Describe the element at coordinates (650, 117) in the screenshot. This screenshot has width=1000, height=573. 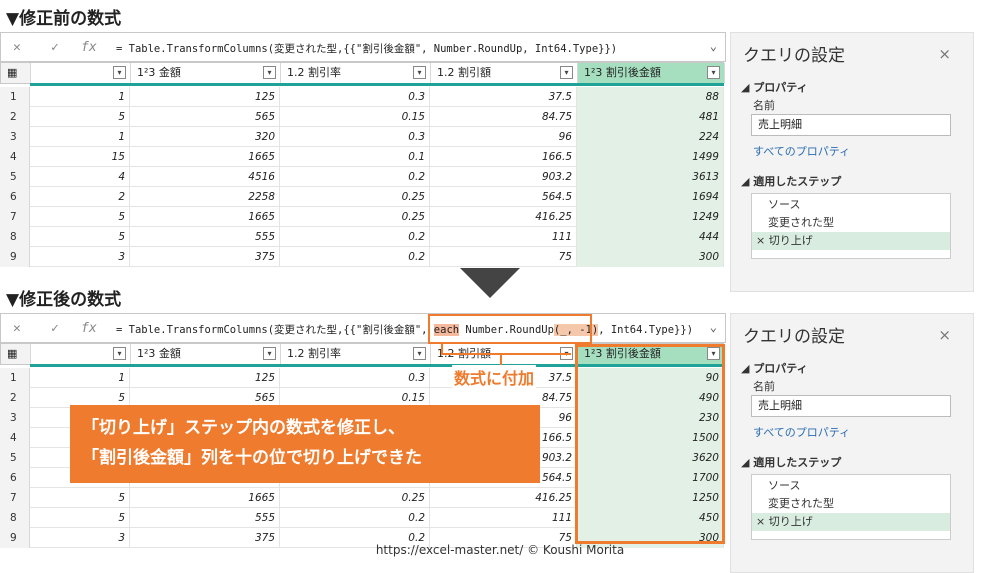
I see `table-cell: 481` at that location.